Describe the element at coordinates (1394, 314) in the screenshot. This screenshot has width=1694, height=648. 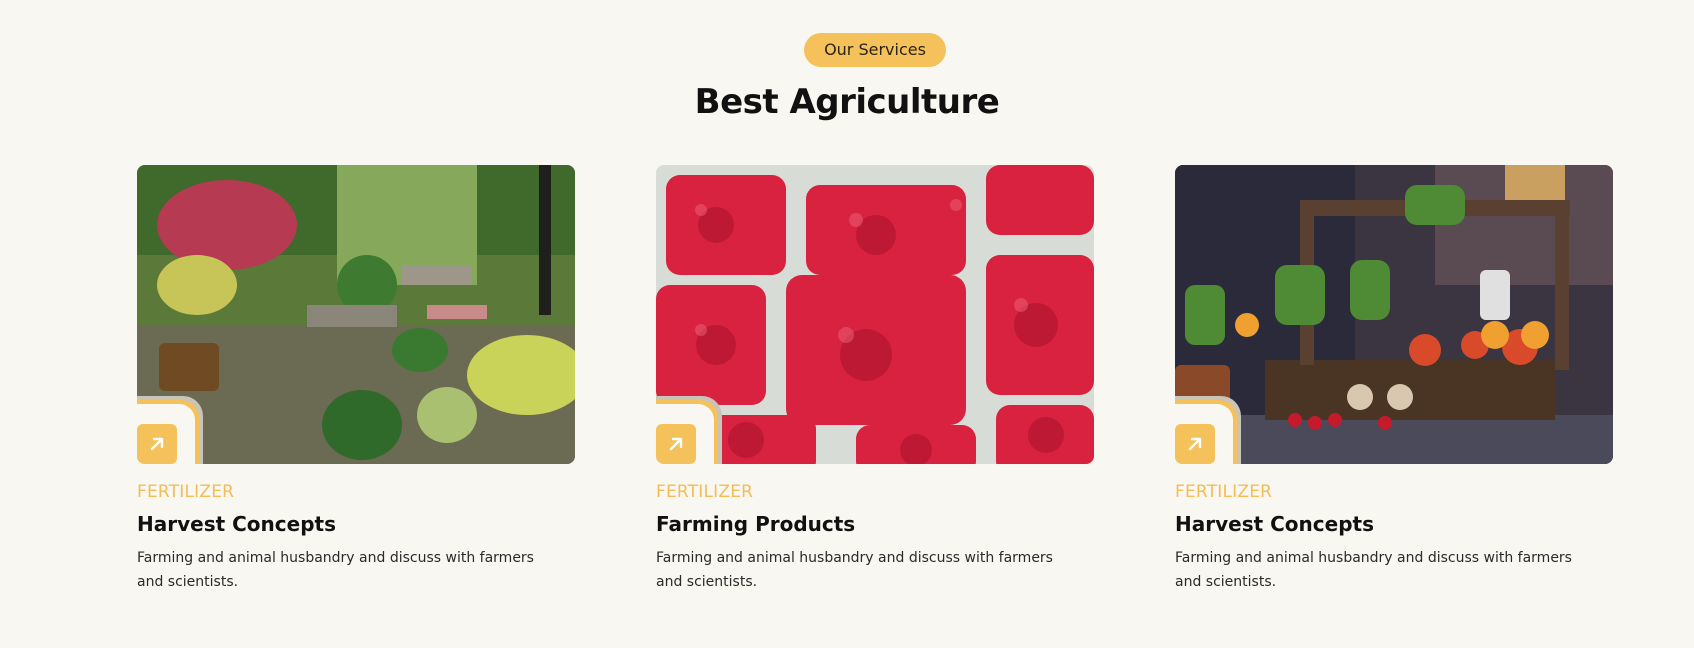
I see `vegetable-basket-image` at that location.